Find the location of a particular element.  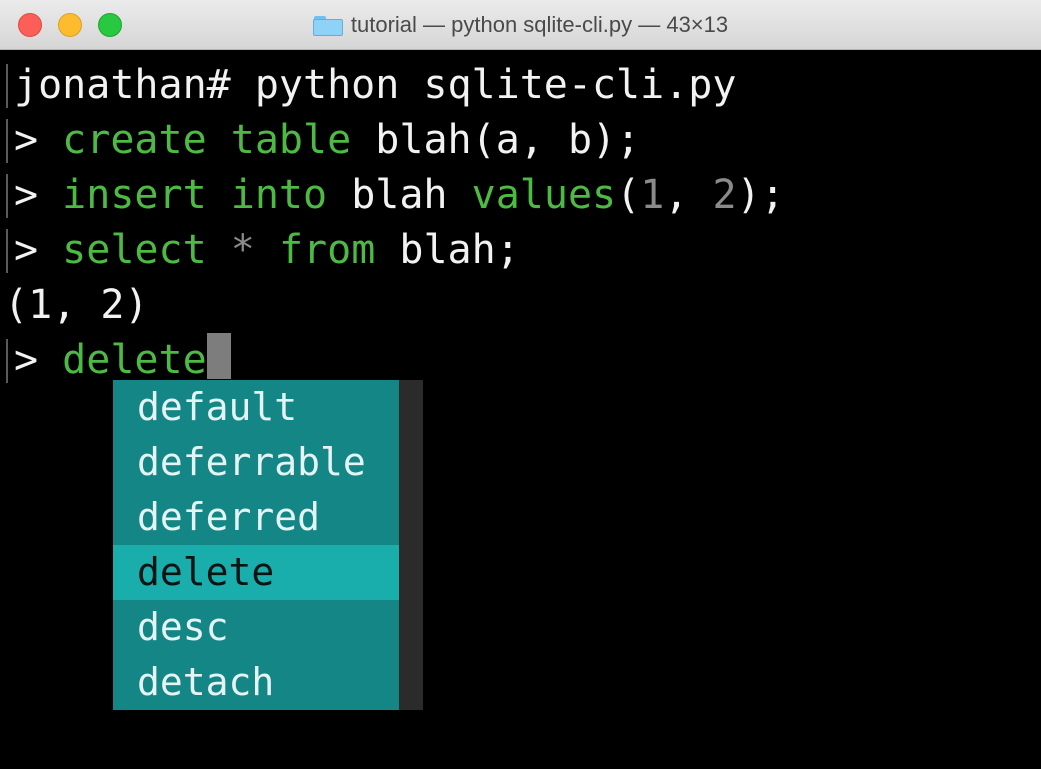

terminal-line-output: (1, 2) is located at coordinates (76, 305).